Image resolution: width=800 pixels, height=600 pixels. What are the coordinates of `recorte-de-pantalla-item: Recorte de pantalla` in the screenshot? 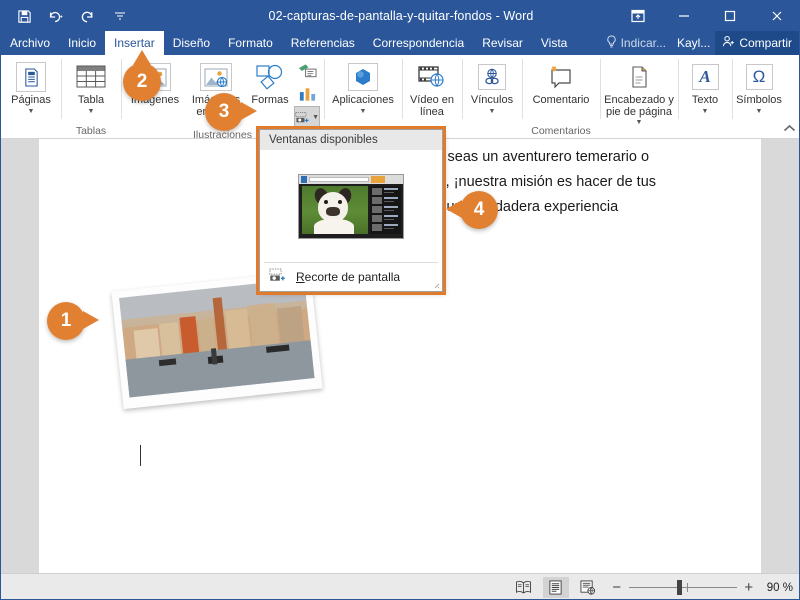 It's located at (351, 277).